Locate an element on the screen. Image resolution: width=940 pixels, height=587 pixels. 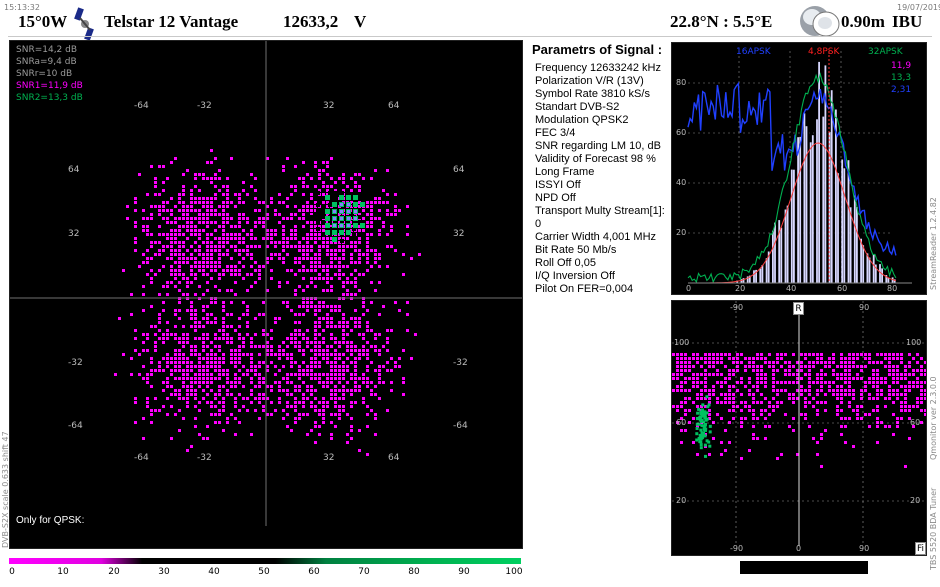
param-row: Symbol Rate 3810 kS/s is located at coordinates (592, 94).